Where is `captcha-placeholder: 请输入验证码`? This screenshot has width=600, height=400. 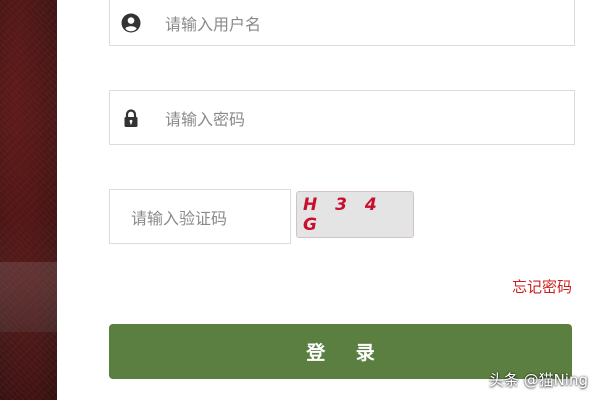
captcha-placeholder: 请输入验证码 is located at coordinates (179, 218).